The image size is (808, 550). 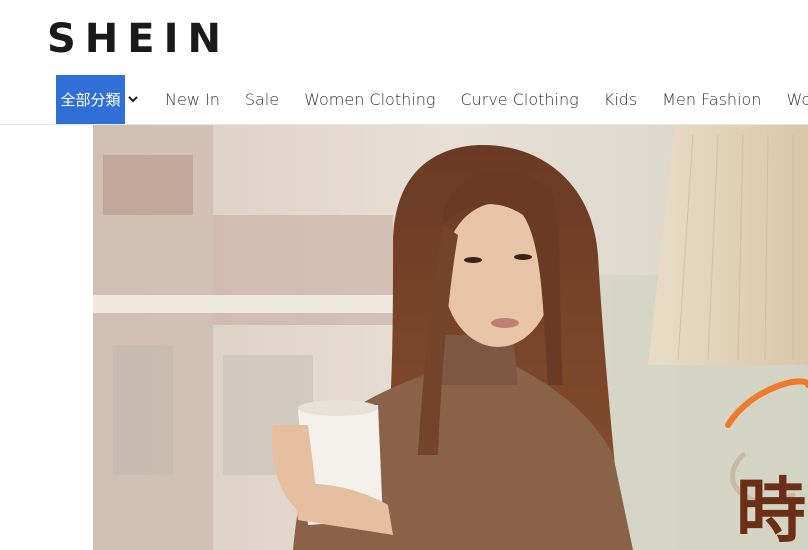 I want to click on all-categories-button: 全部分類, so click(x=90, y=99).